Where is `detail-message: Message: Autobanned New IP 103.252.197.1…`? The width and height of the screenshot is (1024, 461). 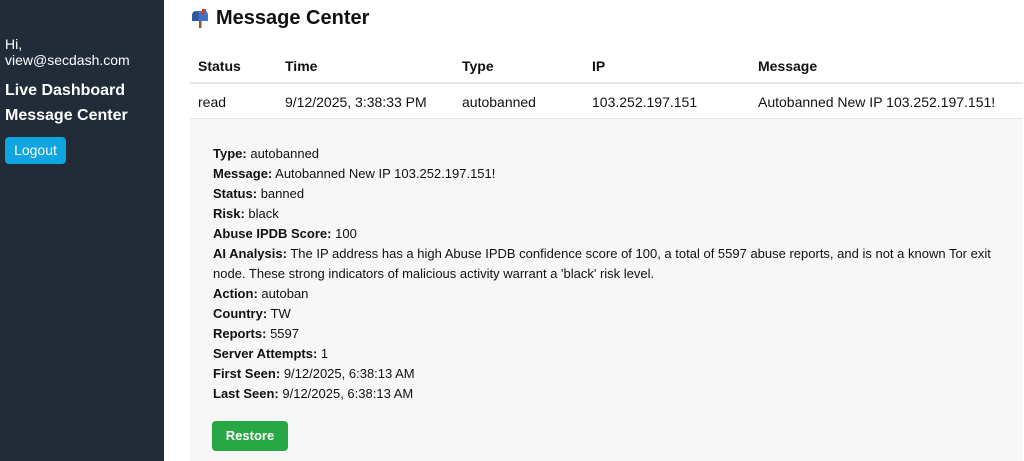
detail-message: Message: Autobanned New IP 103.252.197.1… is located at coordinates (608, 174).